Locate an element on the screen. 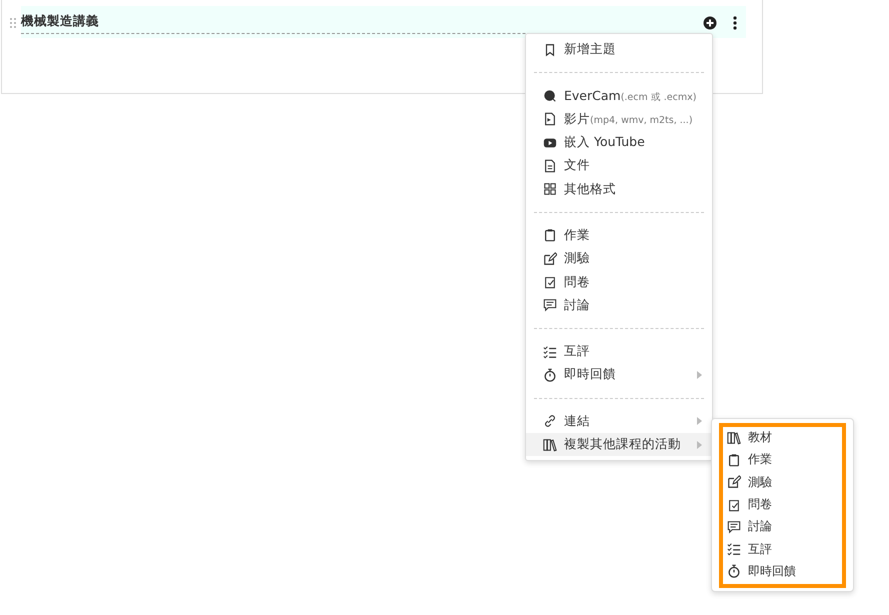 This screenshot has height=615, width=889. menu-item: 連結 is located at coordinates (619, 421).